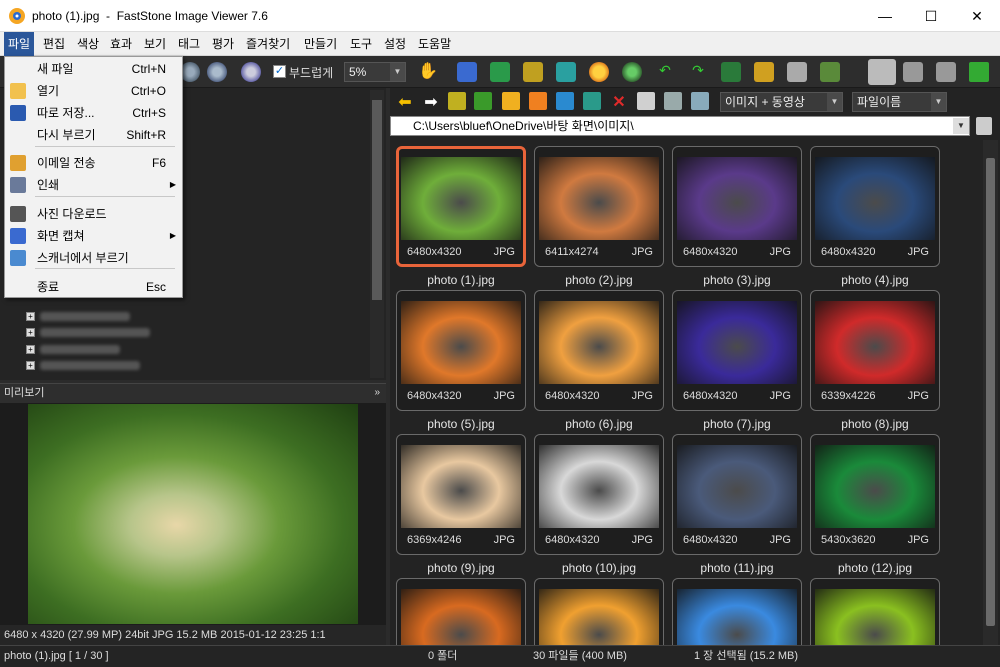  What do you see at coordinates (93, 135) in the screenshot?
I see `file-menu-item: 다시 부르기 Shift+R` at bounding box center [93, 135].